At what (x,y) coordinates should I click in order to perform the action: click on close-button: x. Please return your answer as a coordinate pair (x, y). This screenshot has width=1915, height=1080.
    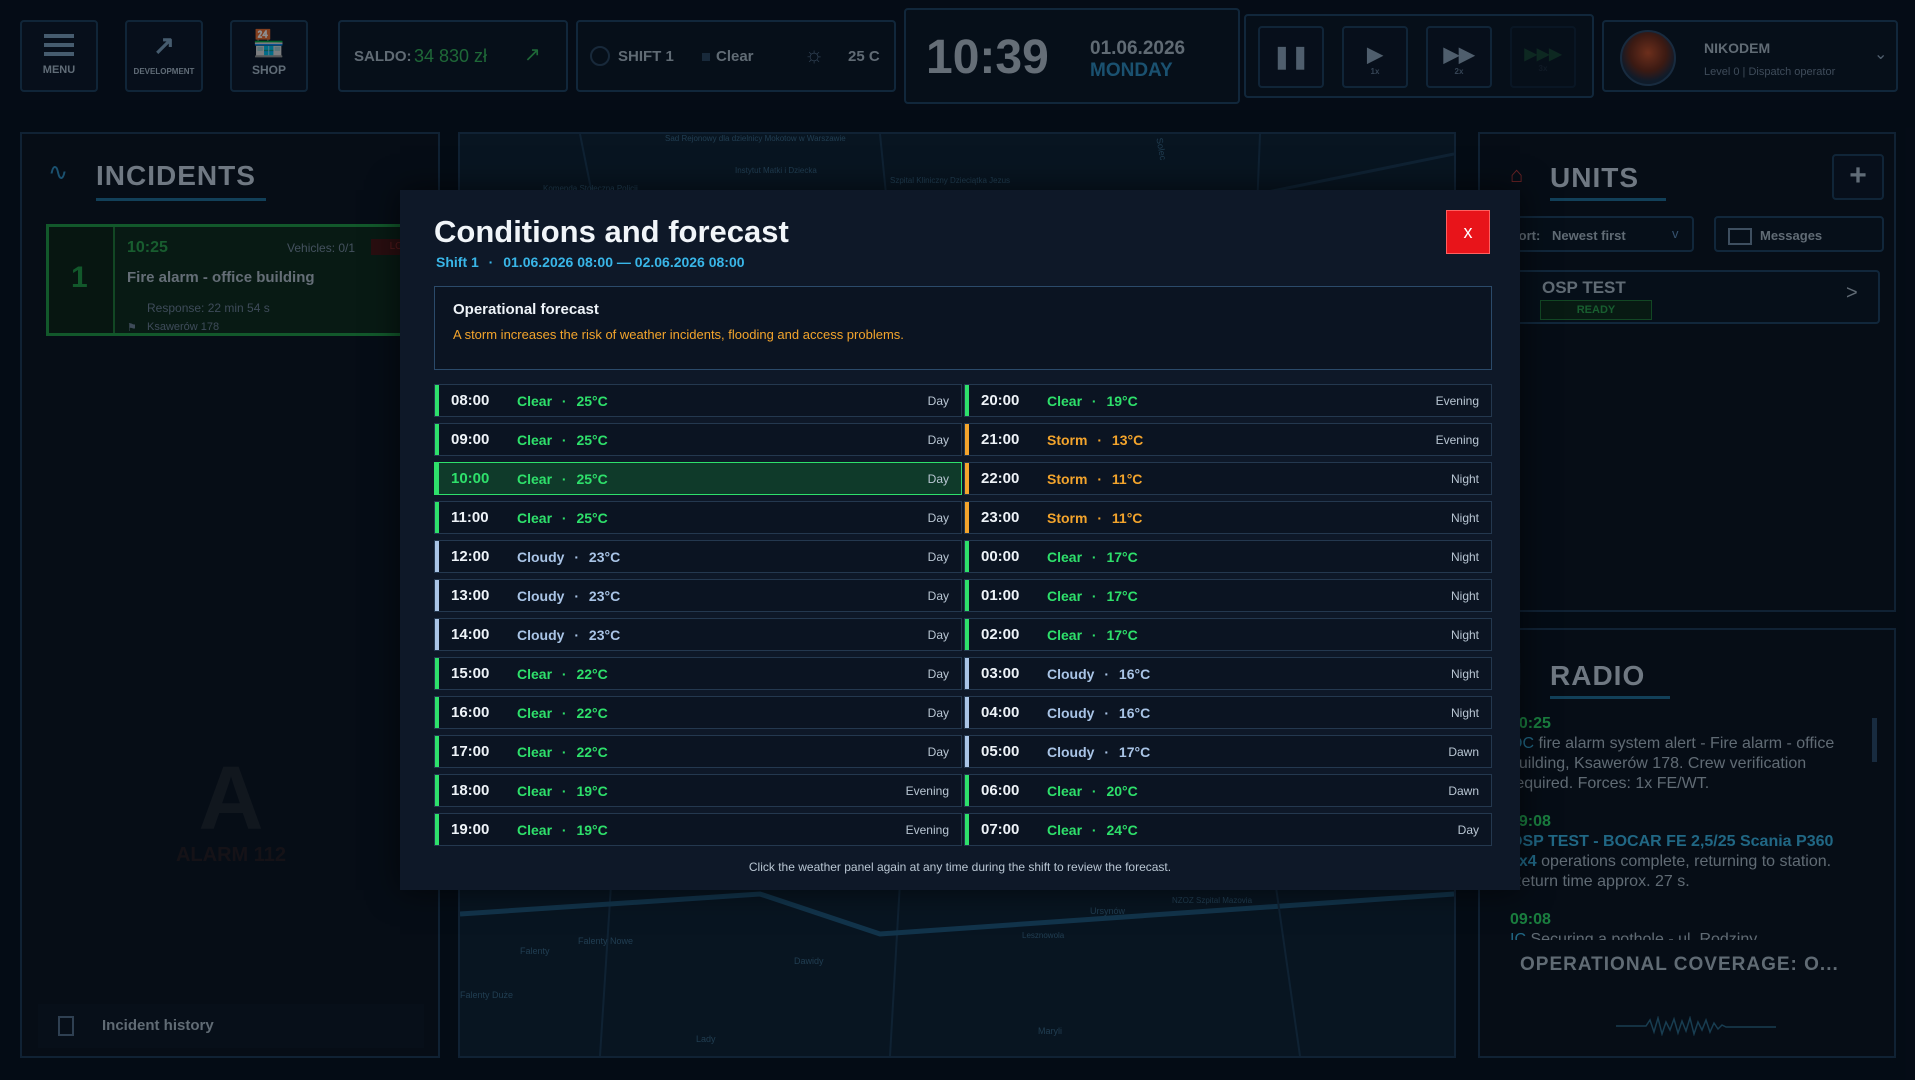
    Looking at the image, I should click on (1468, 232).